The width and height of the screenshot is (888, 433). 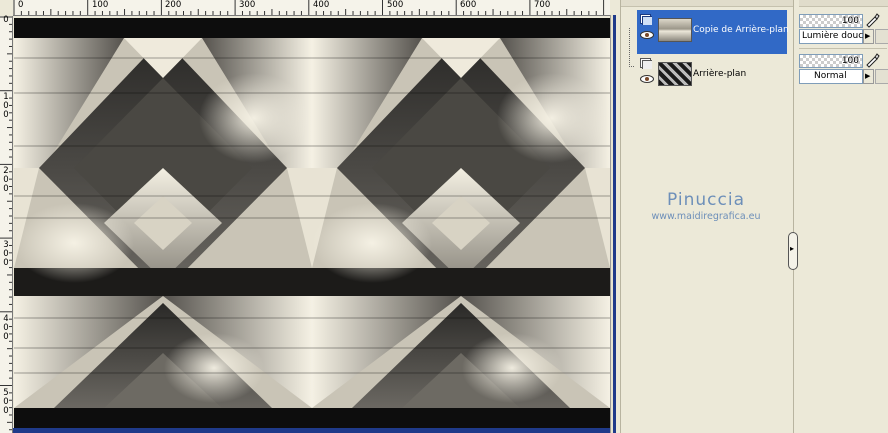 I want to click on layer-name: Arrière-plan, so click(x=720, y=74).